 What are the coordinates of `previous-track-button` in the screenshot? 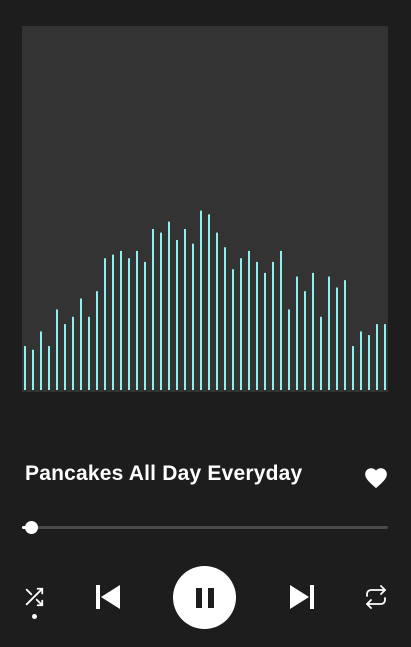 It's located at (109, 597).